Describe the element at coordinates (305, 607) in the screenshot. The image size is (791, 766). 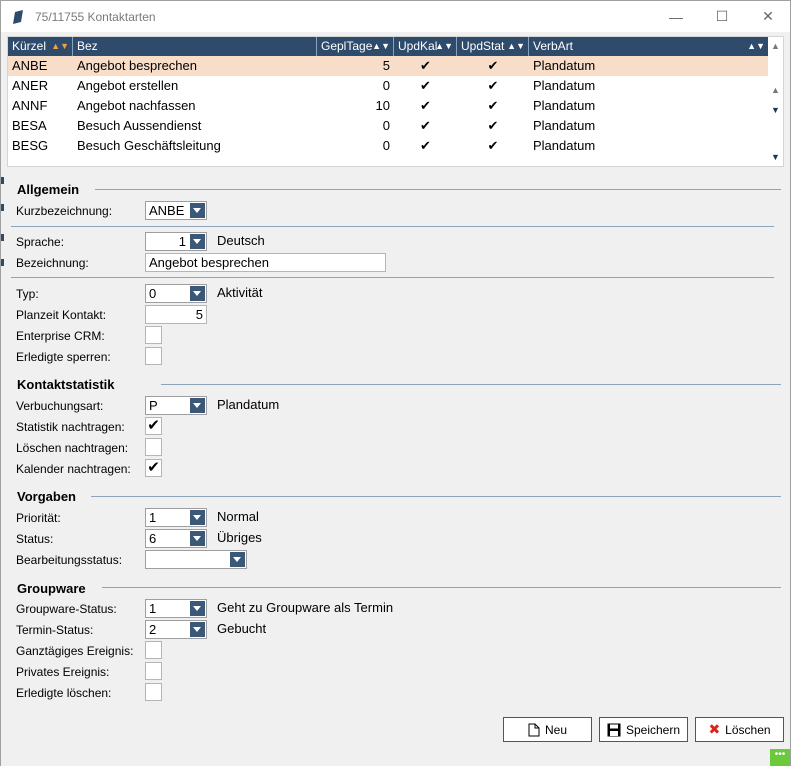
I see `groupware-status-description: Geht zu Groupware als Termin` at that location.